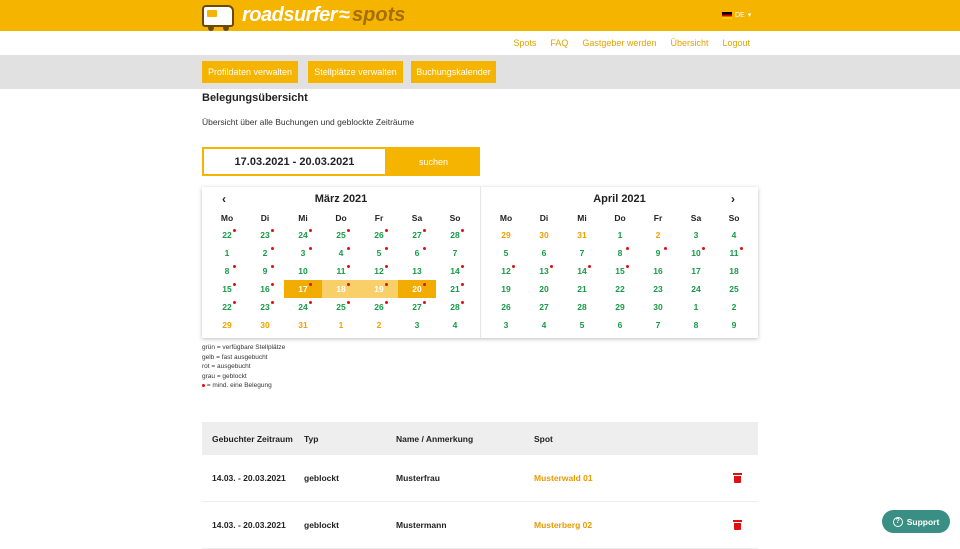 This screenshot has width=960, height=549. I want to click on calendar-day: 20, so click(544, 289).